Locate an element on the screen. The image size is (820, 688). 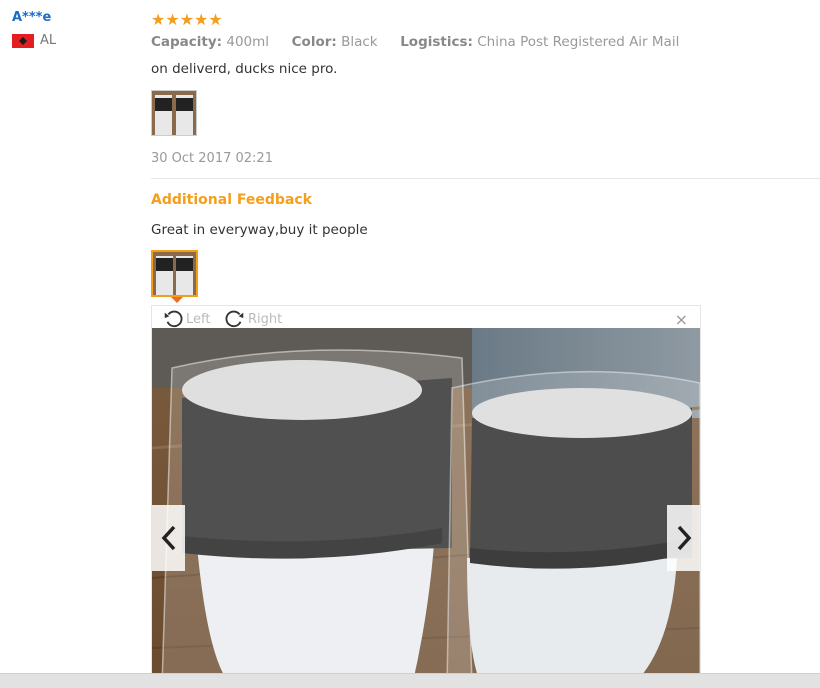
attr-capacity-value: 400ml is located at coordinates (248, 42).